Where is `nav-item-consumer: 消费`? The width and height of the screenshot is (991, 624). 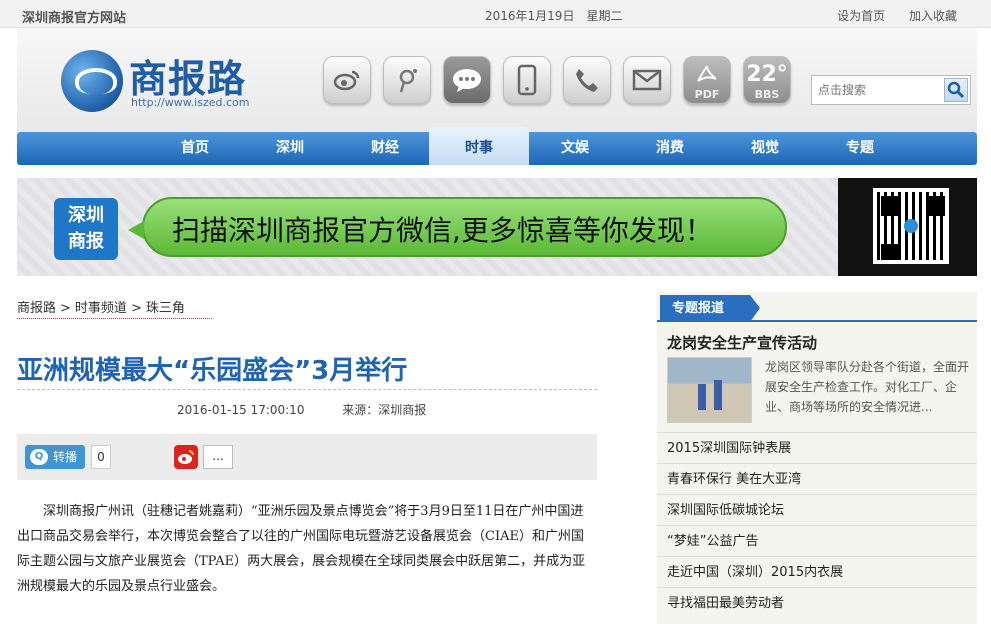 nav-item-consumer: 消费 is located at coordinates (670, 148).